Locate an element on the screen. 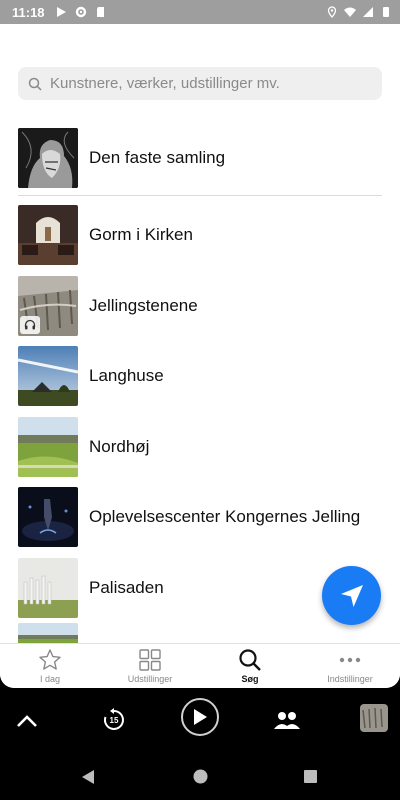 The height and width of the screenshot is (800, 400). item-label: Den faste samling is located at coordinates (157, 157).